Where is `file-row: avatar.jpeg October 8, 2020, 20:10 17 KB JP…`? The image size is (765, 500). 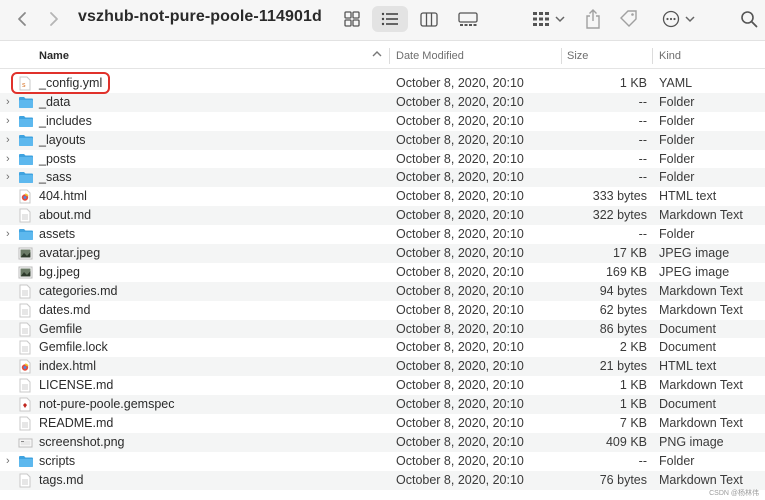
file-row: avatar.jpeg October 8, 2020, 20:10 17 KB JP… is located at coordinates (382, 253).